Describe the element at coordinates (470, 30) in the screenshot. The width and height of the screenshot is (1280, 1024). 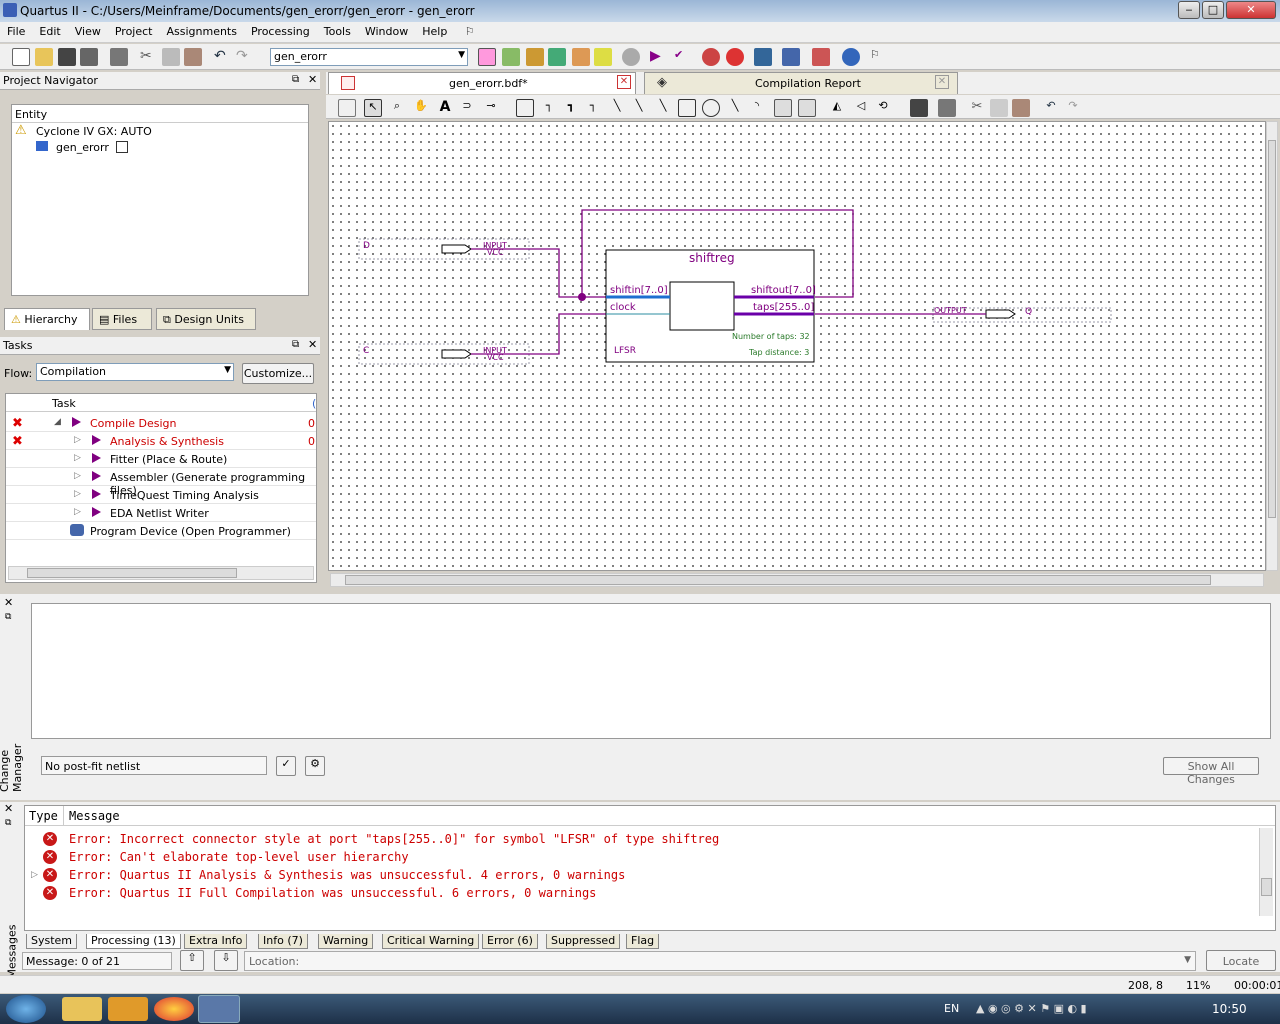
I see `help-pointer-icon: ⚐` at that location.